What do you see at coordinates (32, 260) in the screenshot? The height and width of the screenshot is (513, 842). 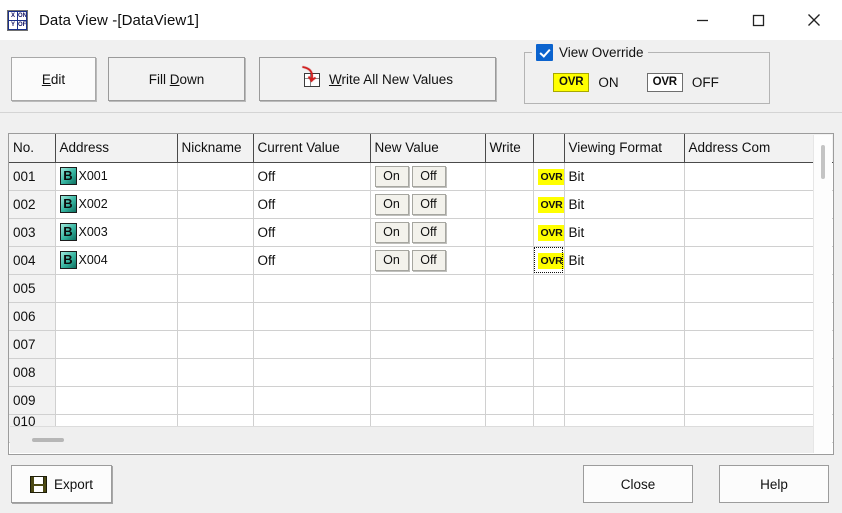 I see `row-number-cell: 004` at bounding box center [32, 260].